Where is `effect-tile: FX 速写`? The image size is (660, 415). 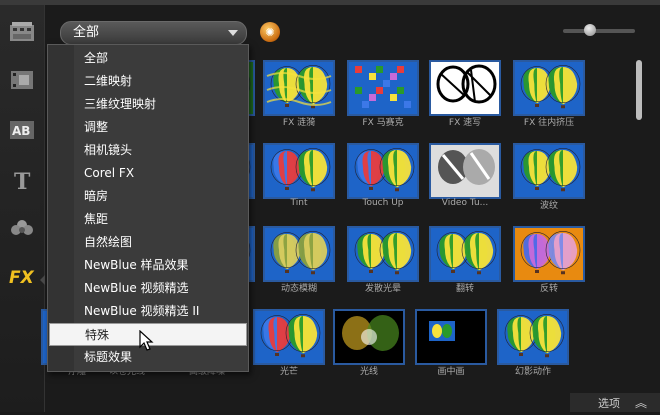
effect-tile: FX 速写 is located at coordinates (465, 96).